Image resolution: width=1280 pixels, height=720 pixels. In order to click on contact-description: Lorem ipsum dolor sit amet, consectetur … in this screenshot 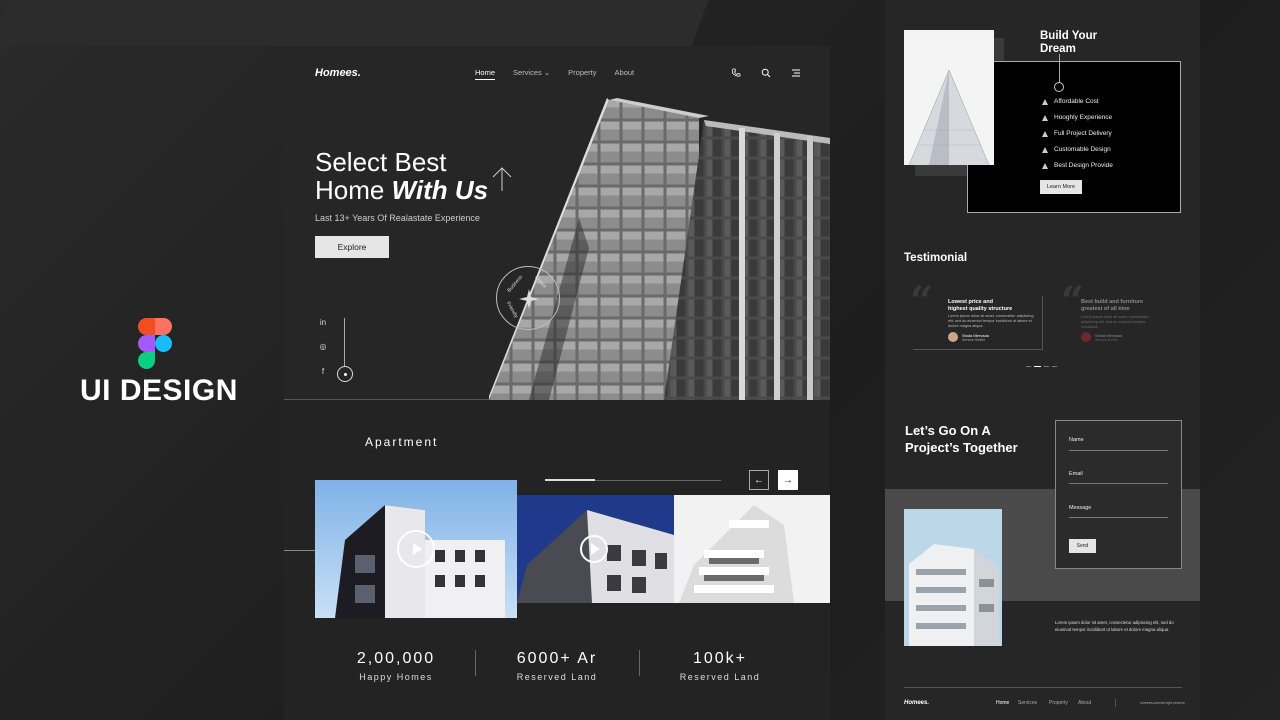, I will do `click(1114, 626)`.